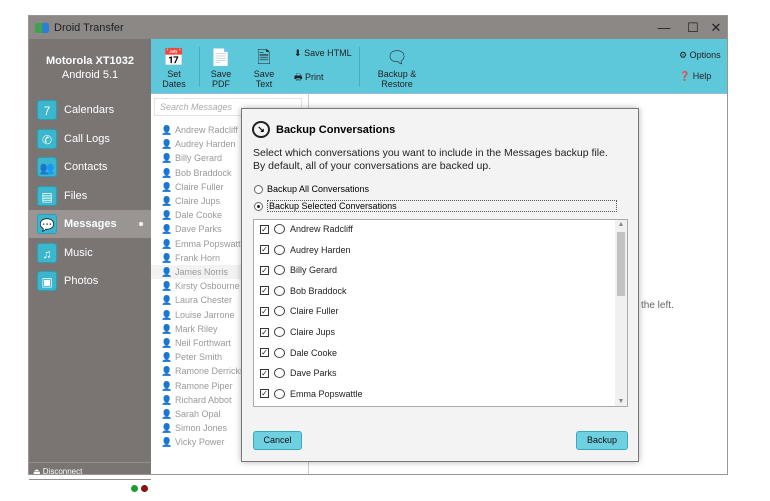  Describe the element at coordinates (199, 215) in the screenshot. I see `contact-name: Dale Cooke` at that location.